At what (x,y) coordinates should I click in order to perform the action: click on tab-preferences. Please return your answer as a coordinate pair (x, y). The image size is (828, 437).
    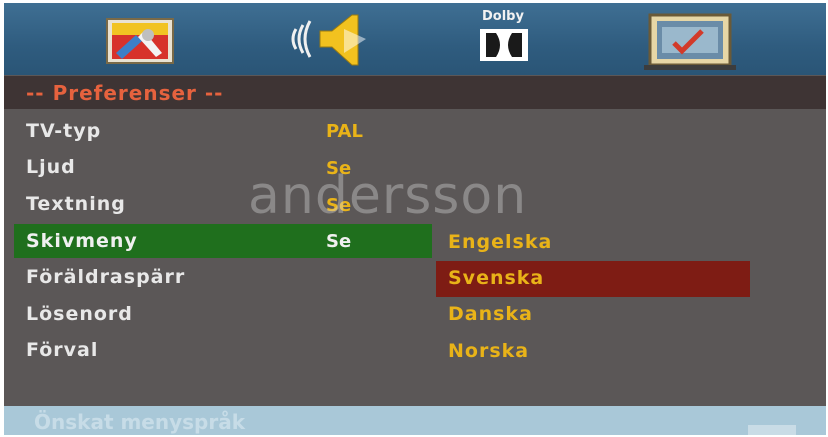
    Looking at the image, I should click on (690, 39).